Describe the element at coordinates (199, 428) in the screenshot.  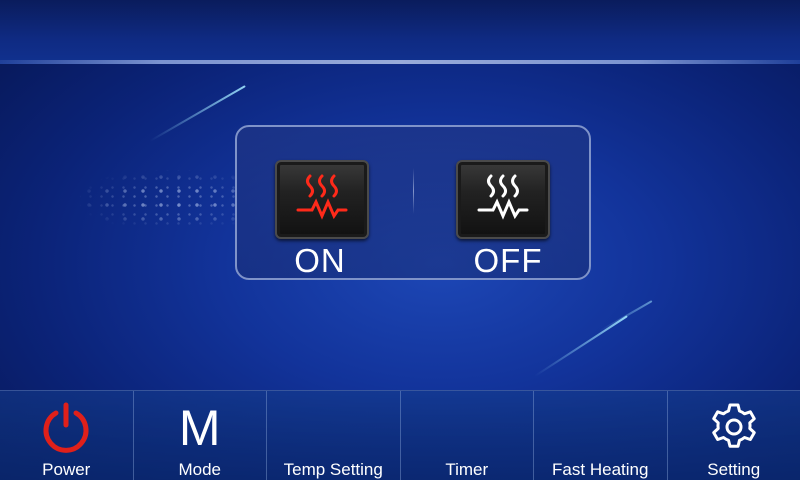
I see `mode-icon: M` at that location.